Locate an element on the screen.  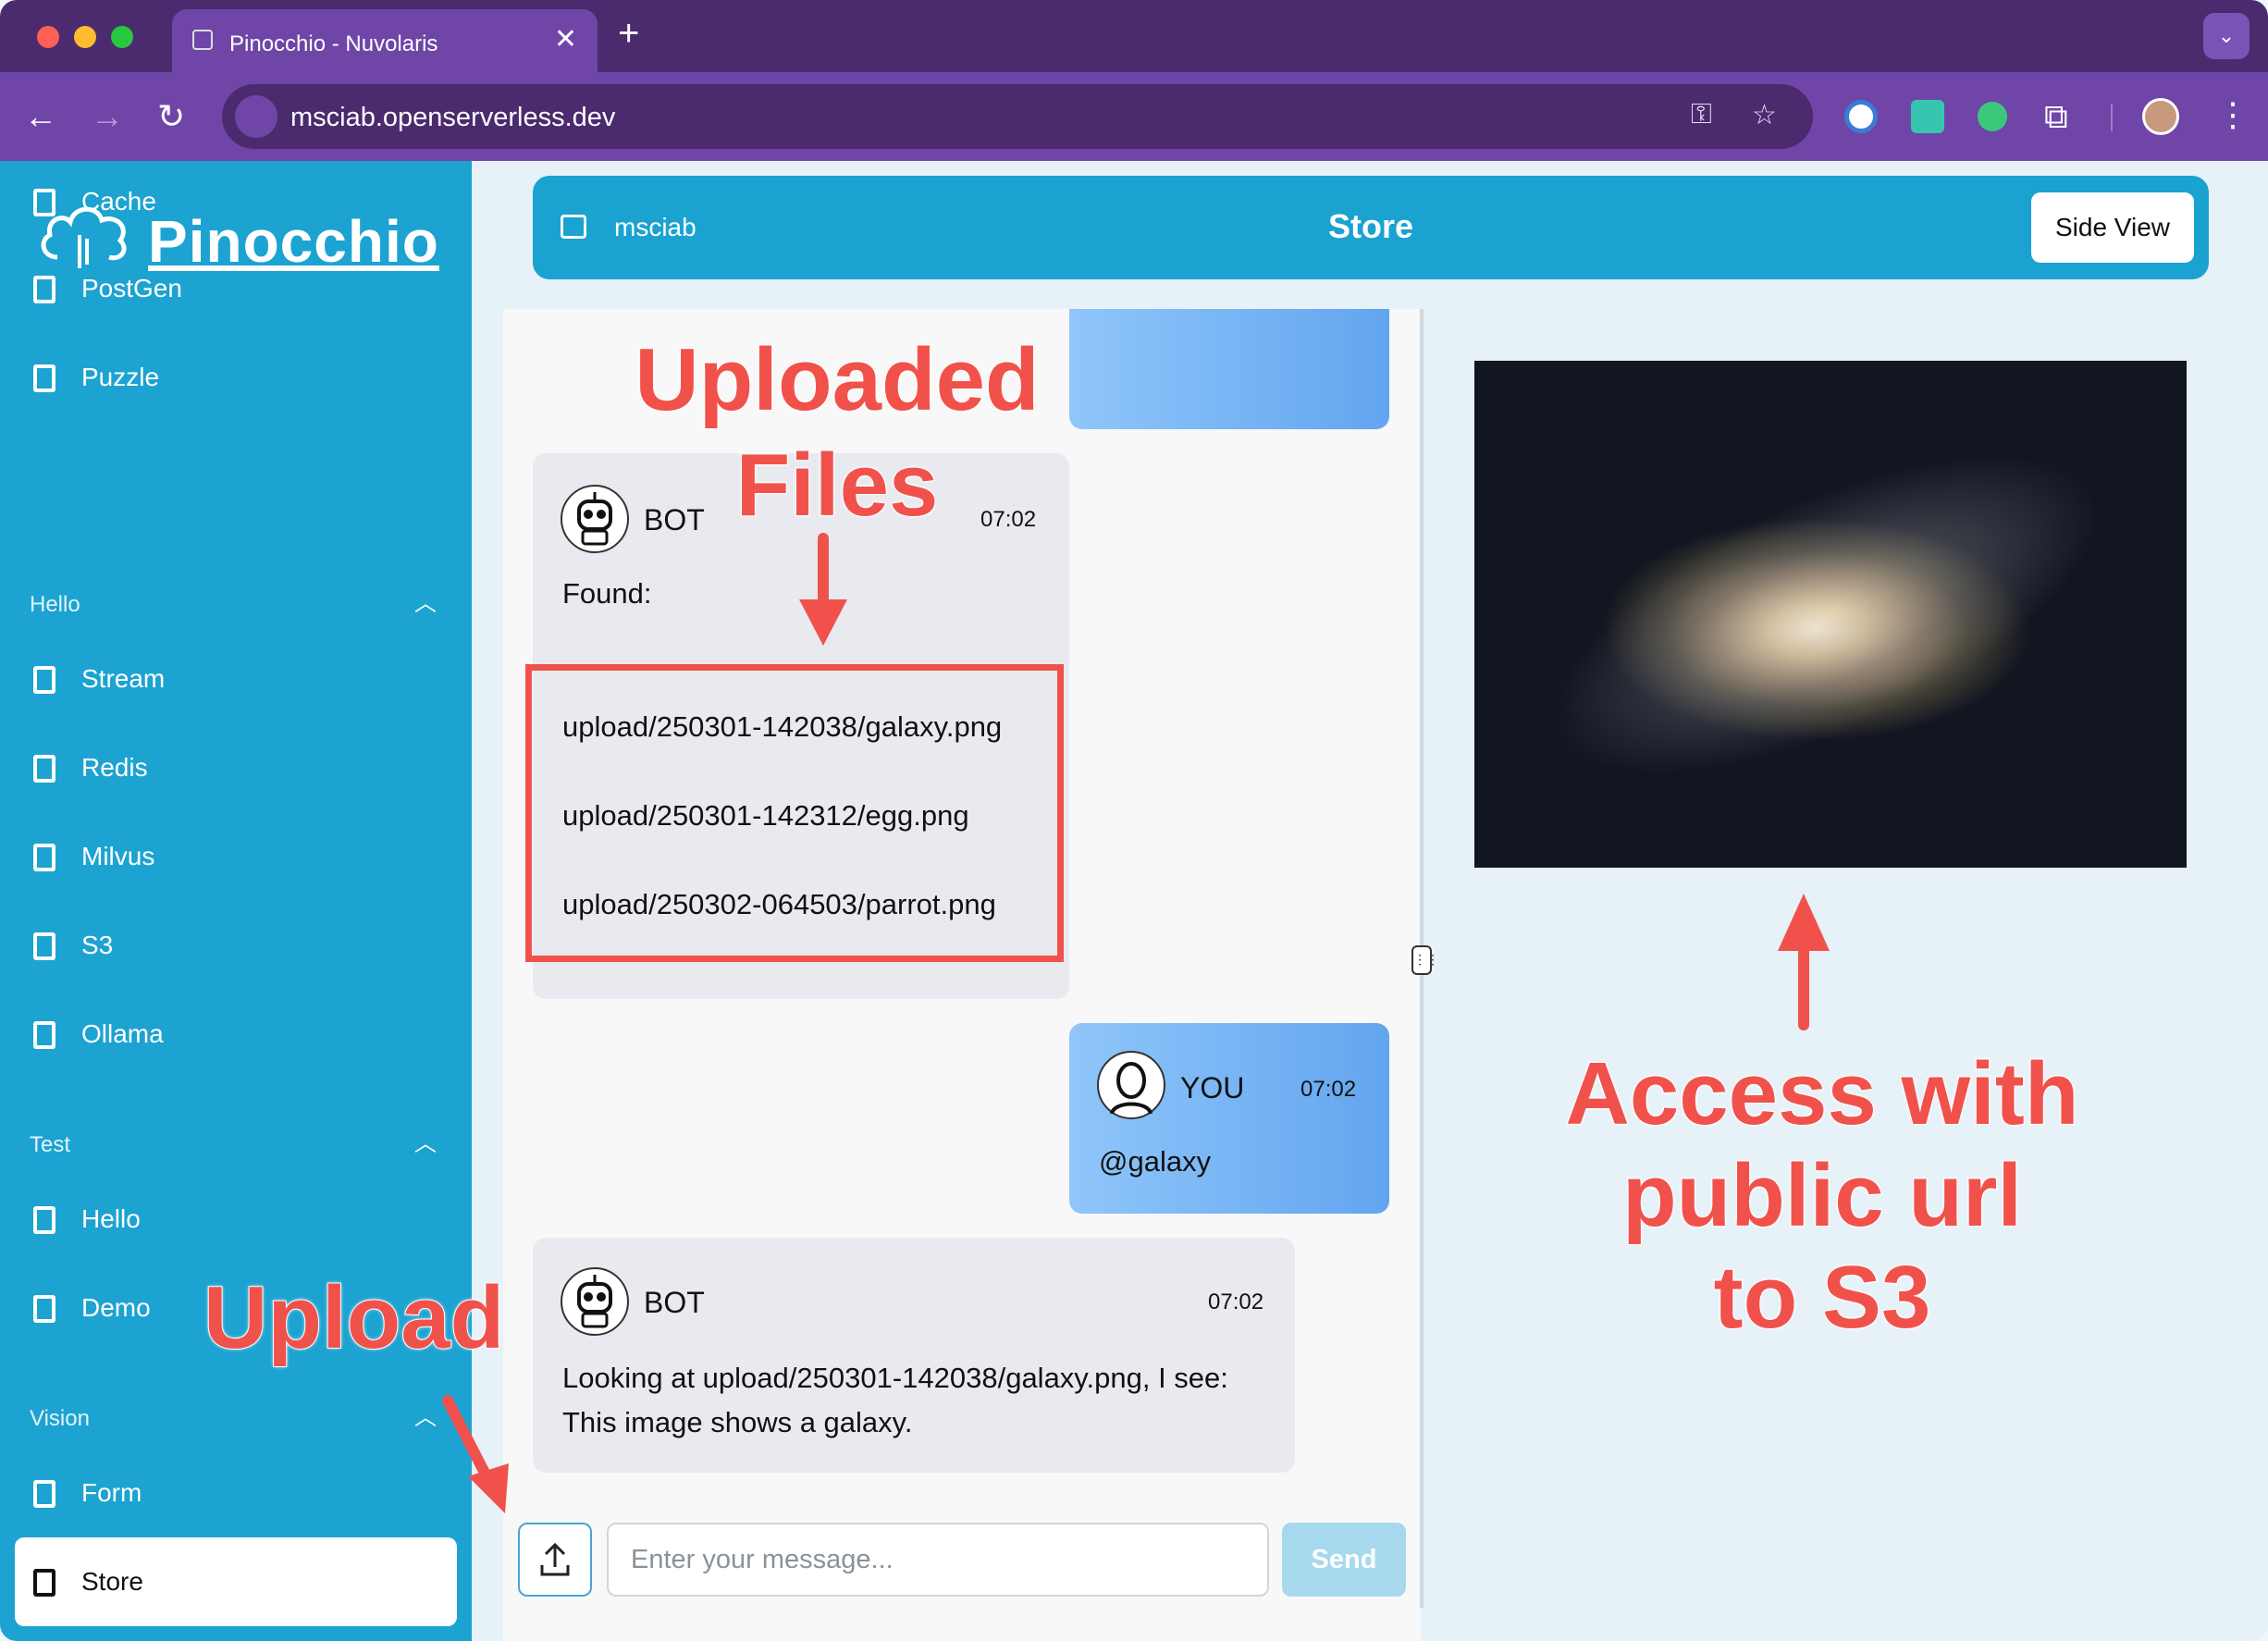
sidebar-item-label: Demo is located at coordinates (116, 1307).